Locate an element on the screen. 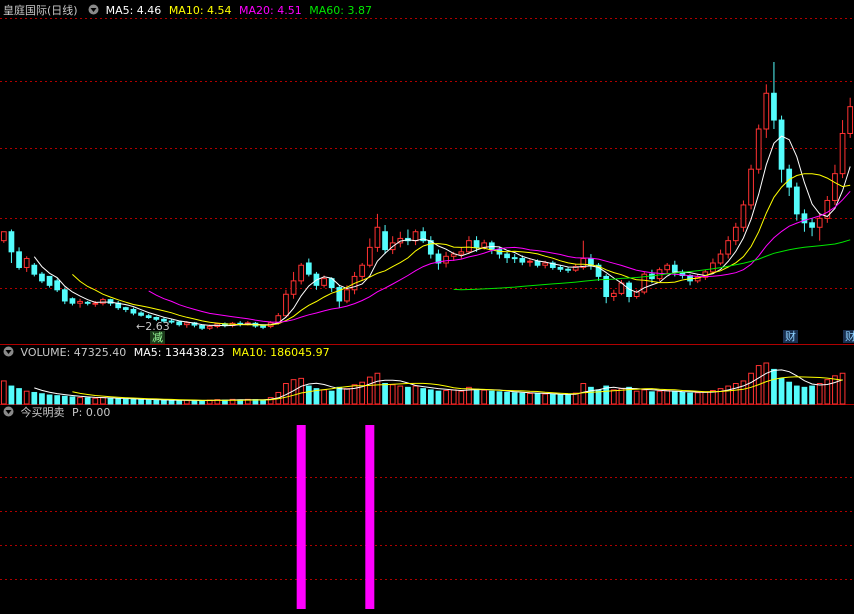 The image size is (854, 614). reduce-holdings-tag: 减 is located at coordinates (157, 337).